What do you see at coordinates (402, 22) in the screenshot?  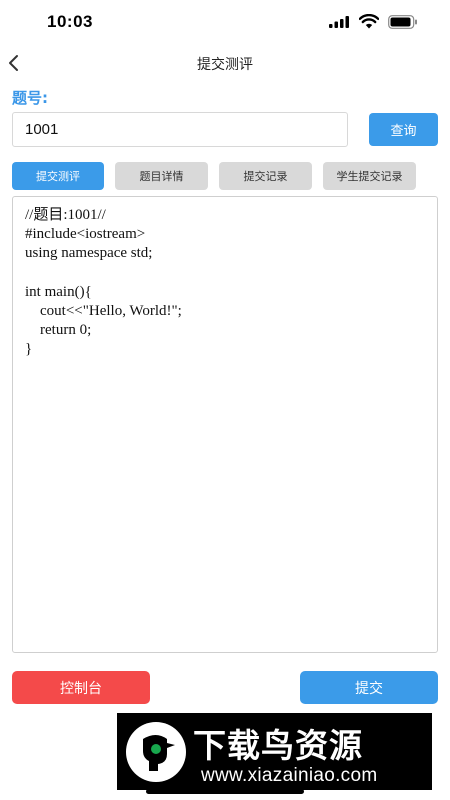 I see `battery-icon` at bounding box center [402, 22].